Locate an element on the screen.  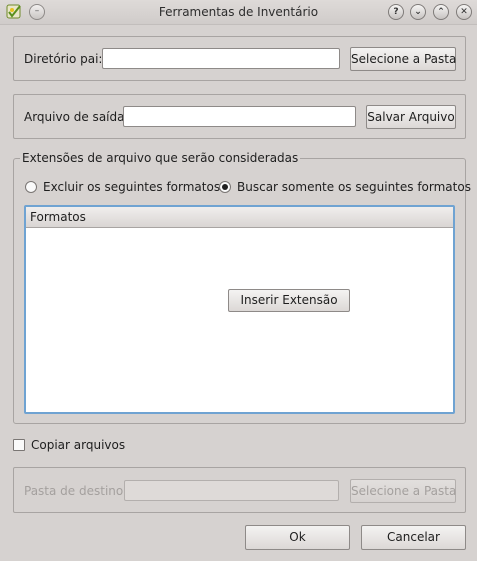
copy-files-label: Copiar arquivos is located at coordinates (78, 445).